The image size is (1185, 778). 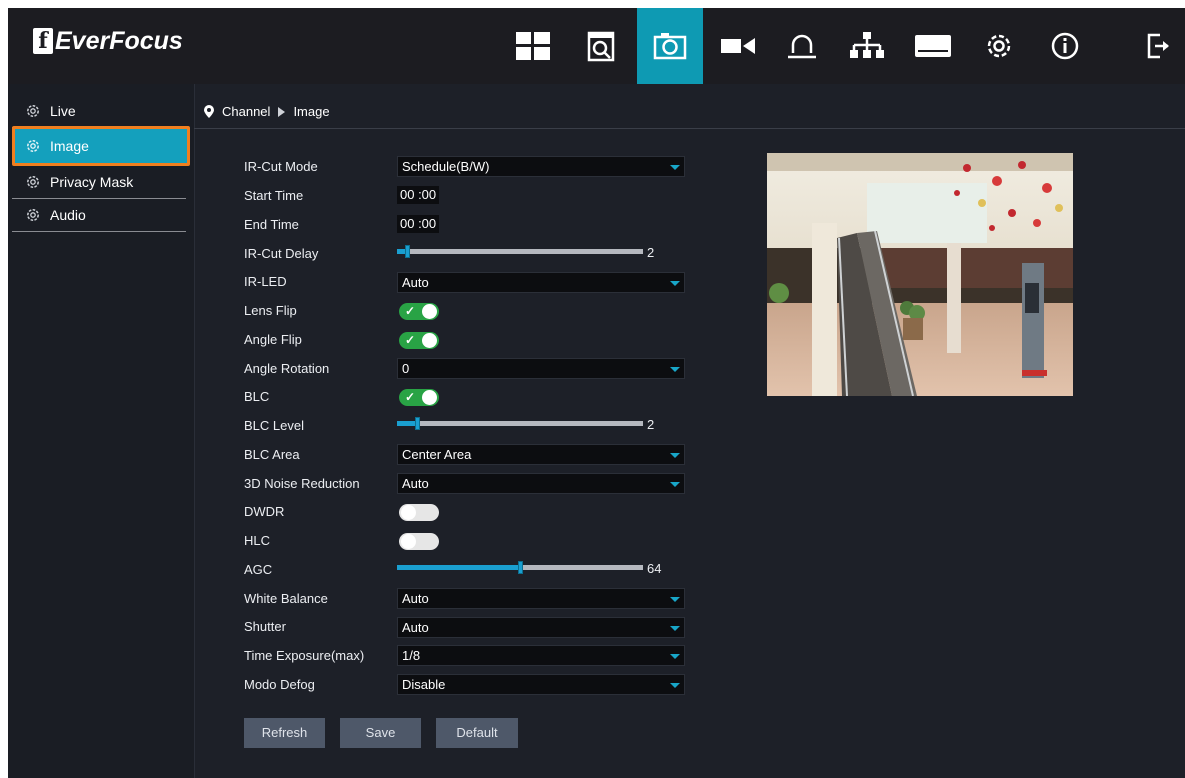 What do you see at coordinates (419, 311) in the screenshot?
I see `lens-flip-toggle: ✓` at bounding box center [419, 311].